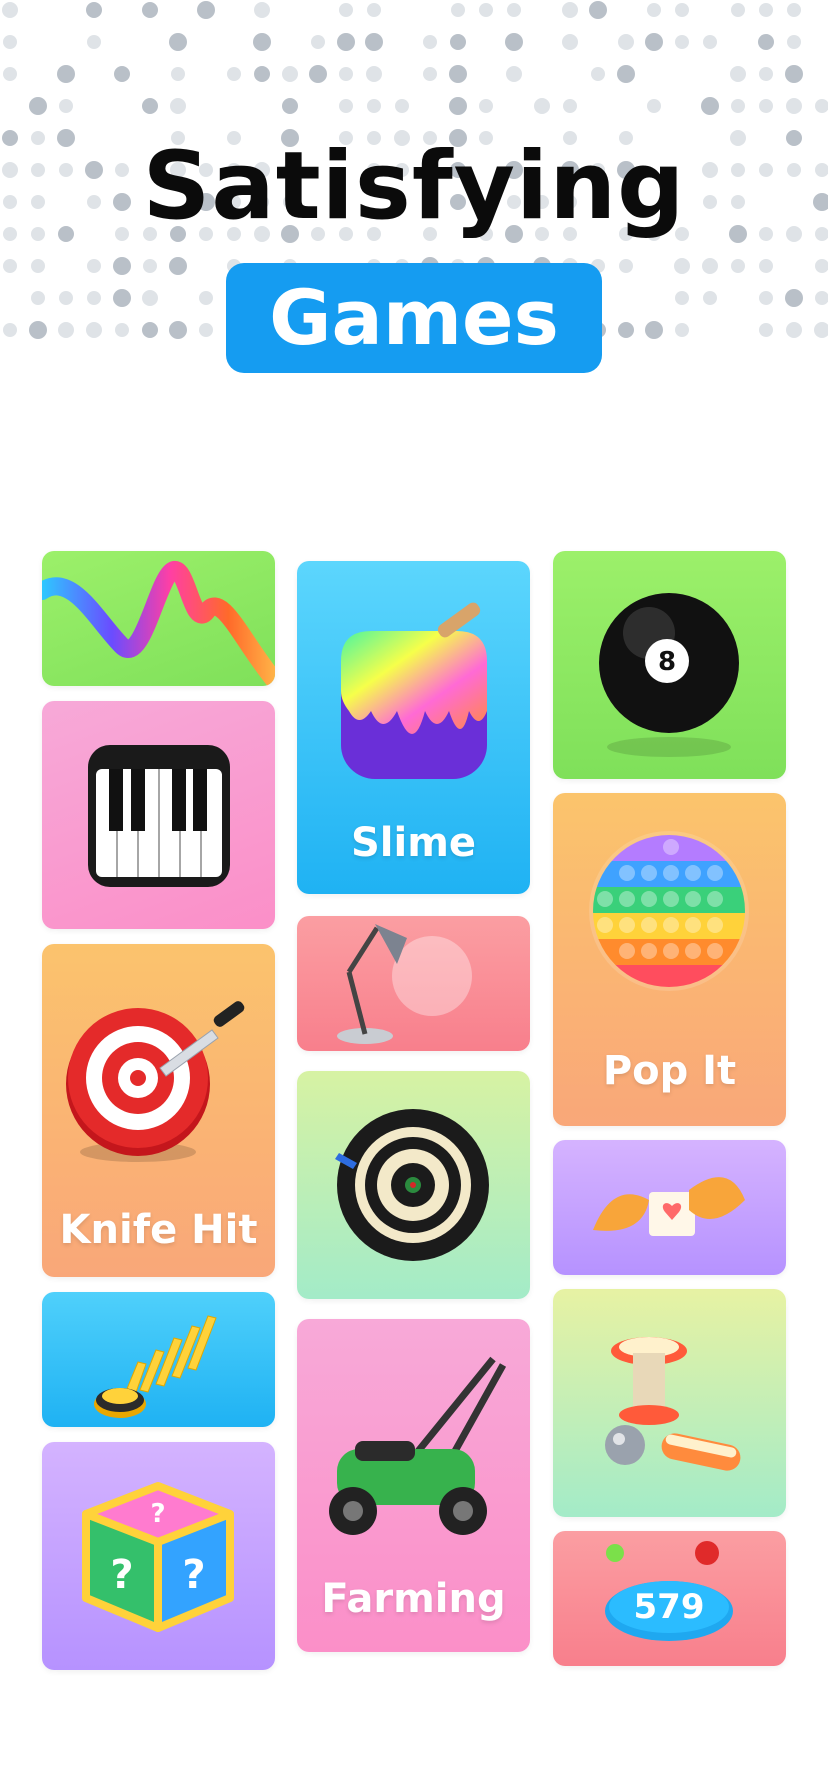 The height and width of the screenshot is (1792, 828). I want to click on pinball-icon, so click(673, 1404).